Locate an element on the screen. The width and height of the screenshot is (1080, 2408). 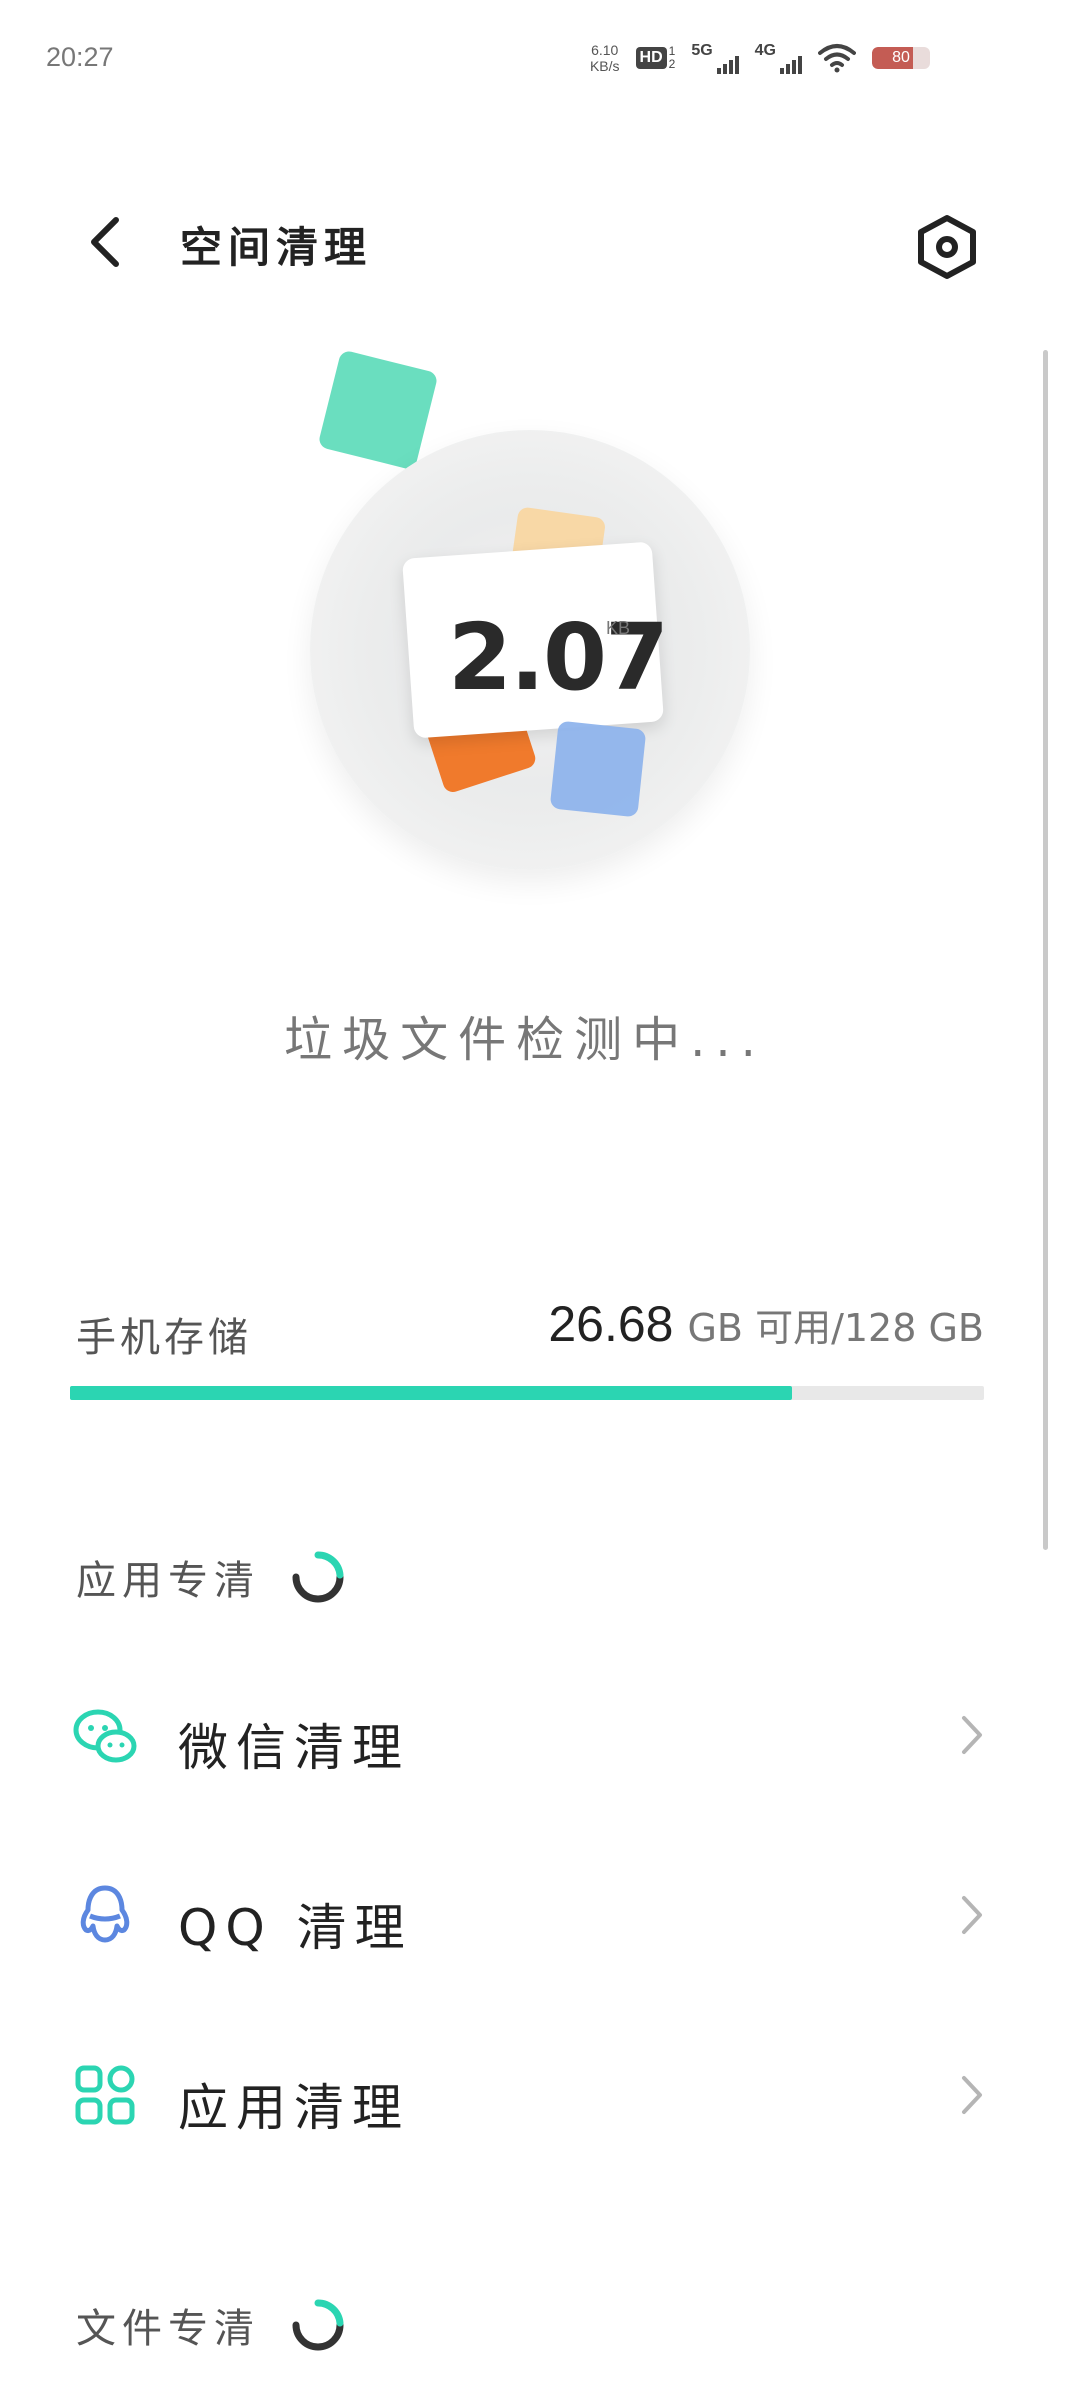
settings-icon is located at coordinates (947, 247).